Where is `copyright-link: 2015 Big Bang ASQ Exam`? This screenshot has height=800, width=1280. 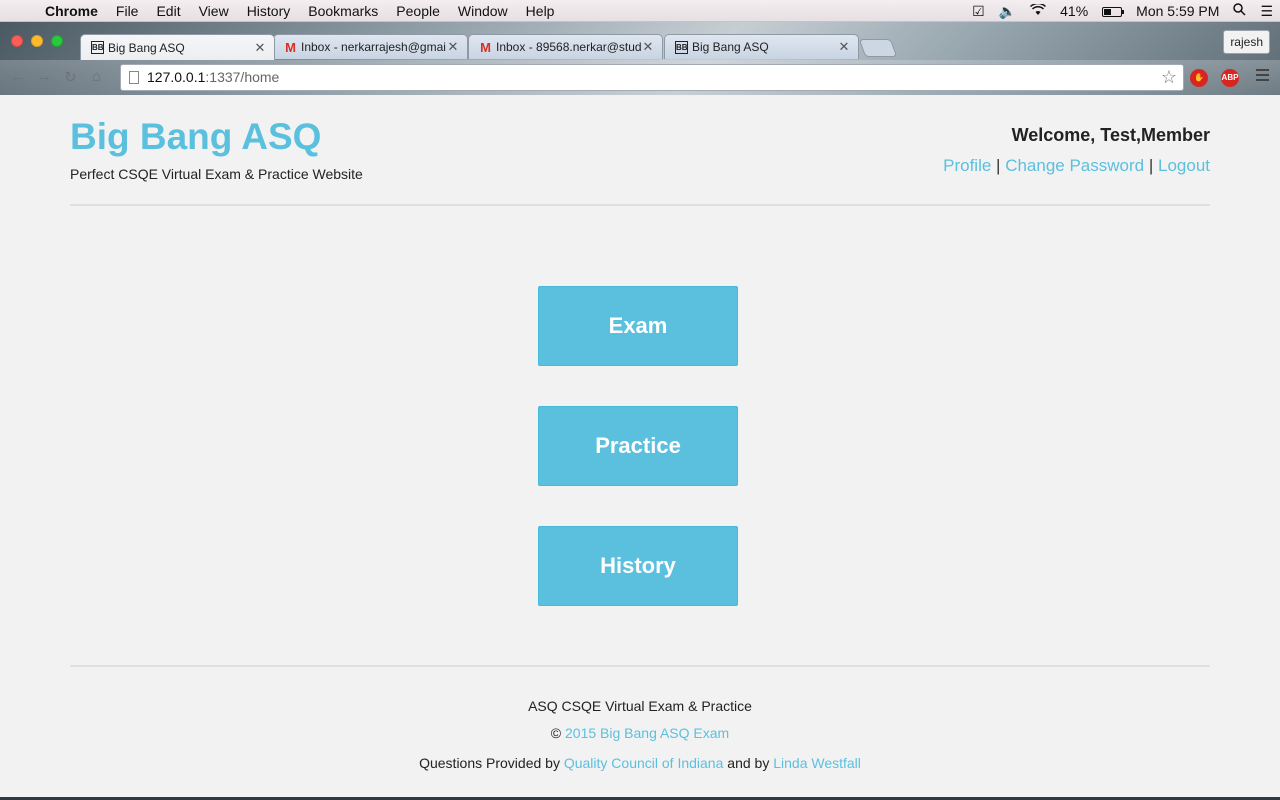 copyright-link: 2015 Big Bang ASQ Exam is located at coordinates (647, 733).